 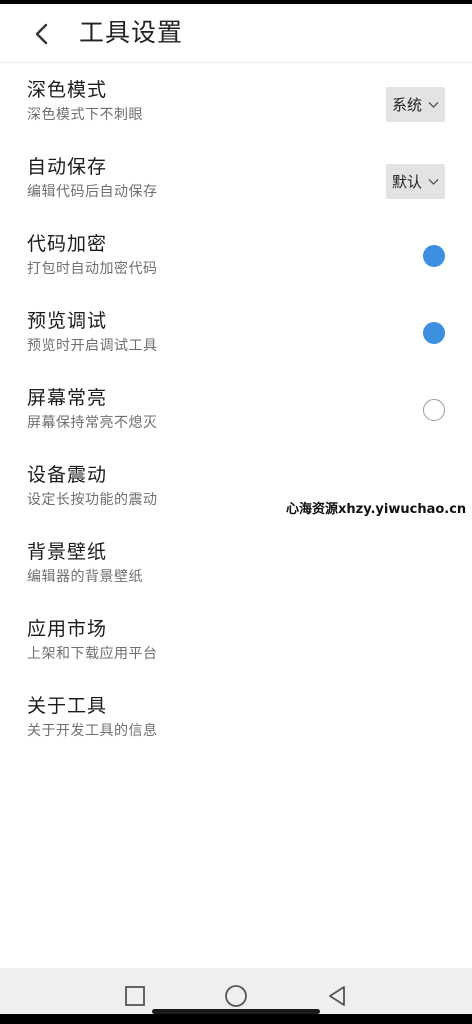 What do you see at coordinates (92, 654) in the screenshot?
I see `setting-subtitle: 上架和下载应用平台` at bounding box center [92, 654].